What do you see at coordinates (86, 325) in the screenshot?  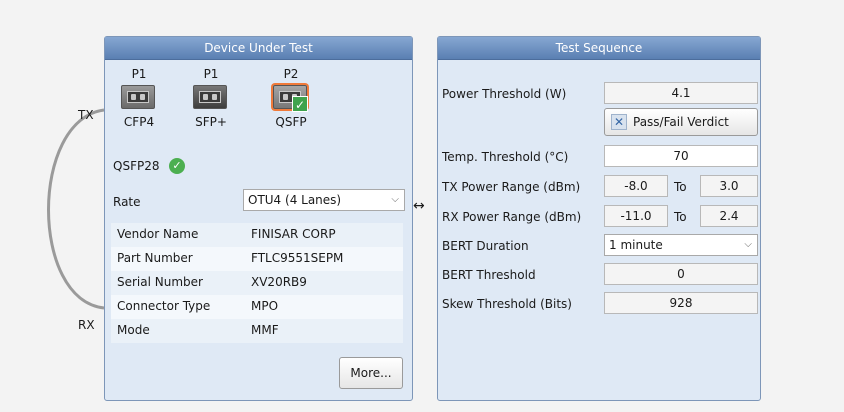 I see `rx-label: RX` at bounding box center [86, 325].